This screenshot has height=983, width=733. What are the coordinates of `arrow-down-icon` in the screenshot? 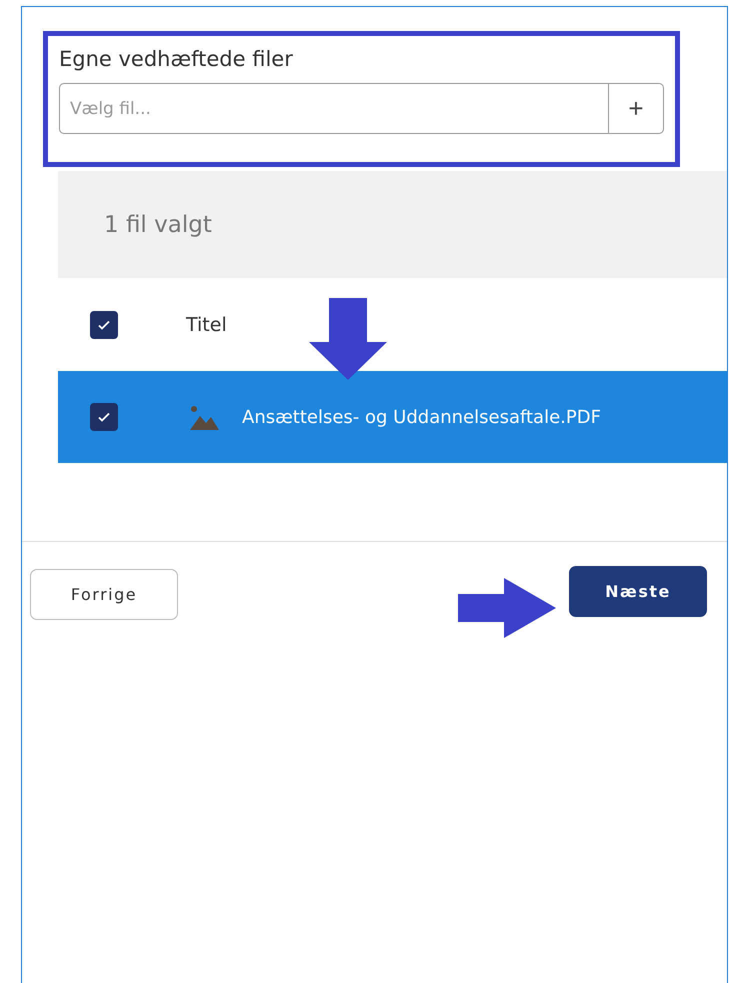 It's located at (348, 339).